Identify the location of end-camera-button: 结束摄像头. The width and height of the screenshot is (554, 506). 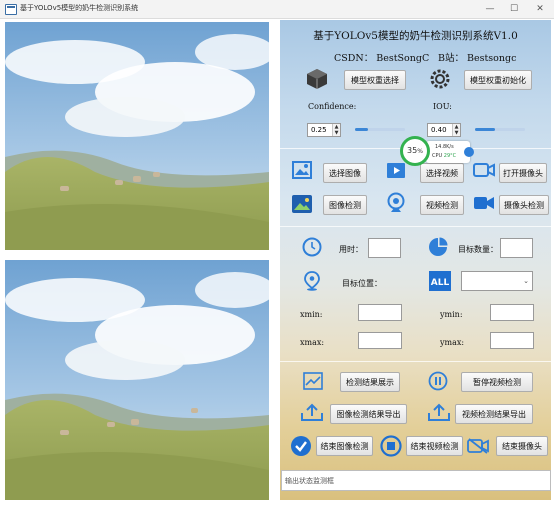
(522, 446).